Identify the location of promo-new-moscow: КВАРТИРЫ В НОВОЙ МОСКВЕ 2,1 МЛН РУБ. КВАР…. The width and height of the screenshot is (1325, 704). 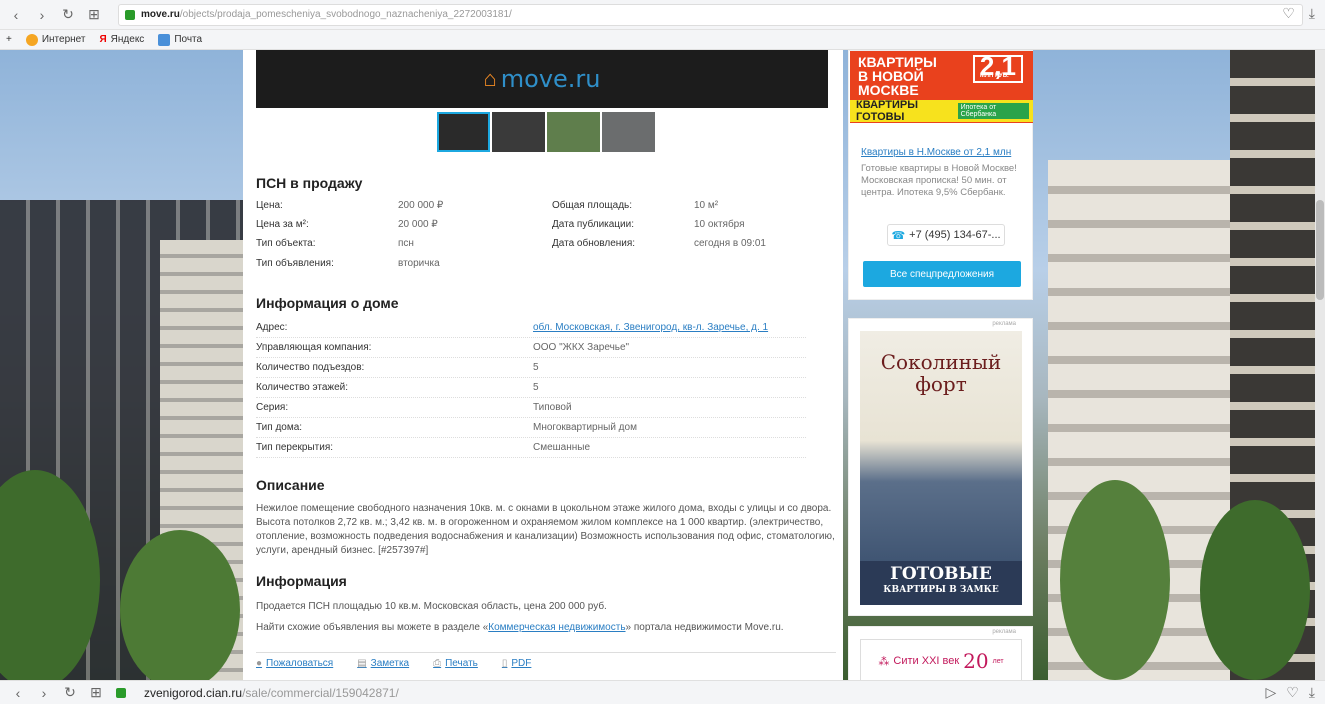
(940, 175).